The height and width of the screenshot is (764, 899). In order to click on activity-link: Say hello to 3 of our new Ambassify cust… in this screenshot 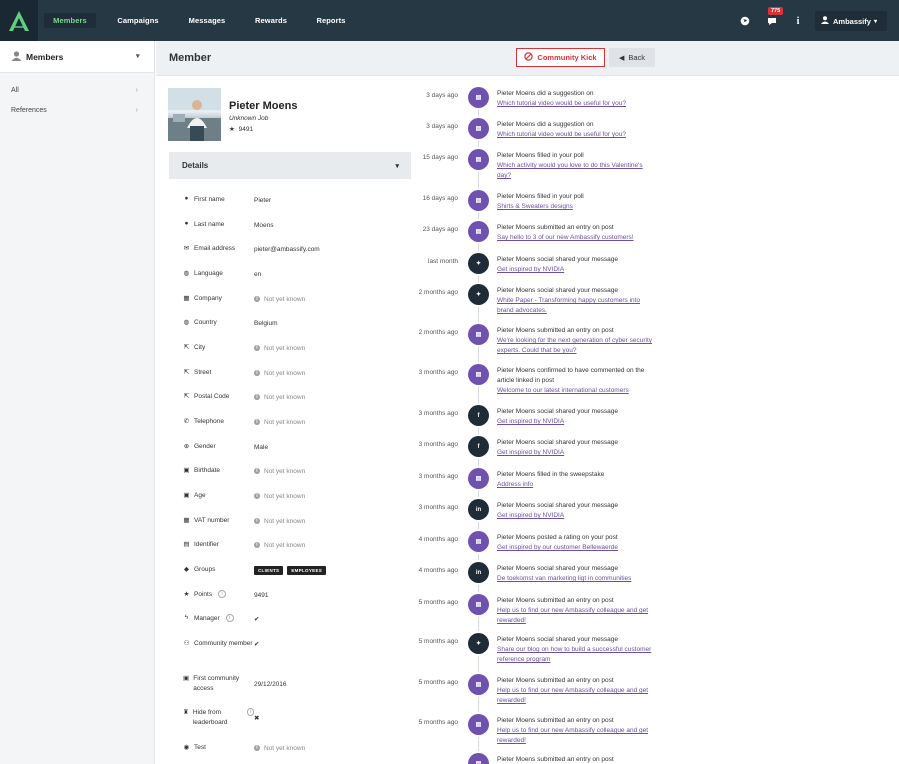, I will do `click(565, 237)`.